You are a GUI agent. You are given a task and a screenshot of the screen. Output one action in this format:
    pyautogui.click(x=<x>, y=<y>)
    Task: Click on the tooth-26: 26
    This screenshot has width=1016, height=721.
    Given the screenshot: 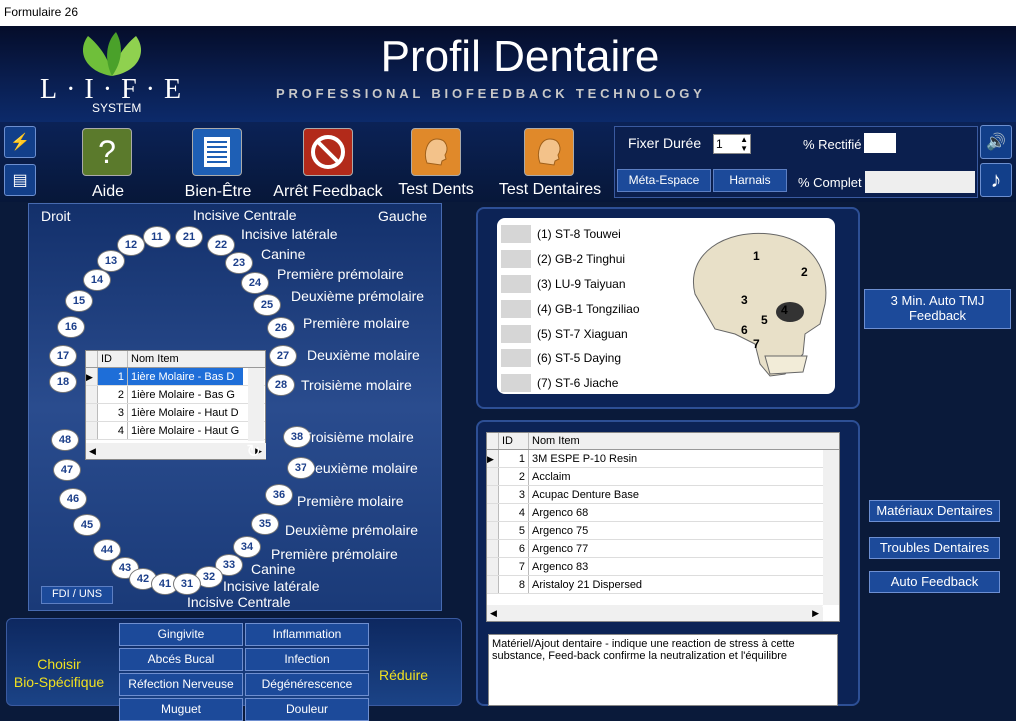 What is the action you would take?
    pyautogui.click(x=281, y=328)
    